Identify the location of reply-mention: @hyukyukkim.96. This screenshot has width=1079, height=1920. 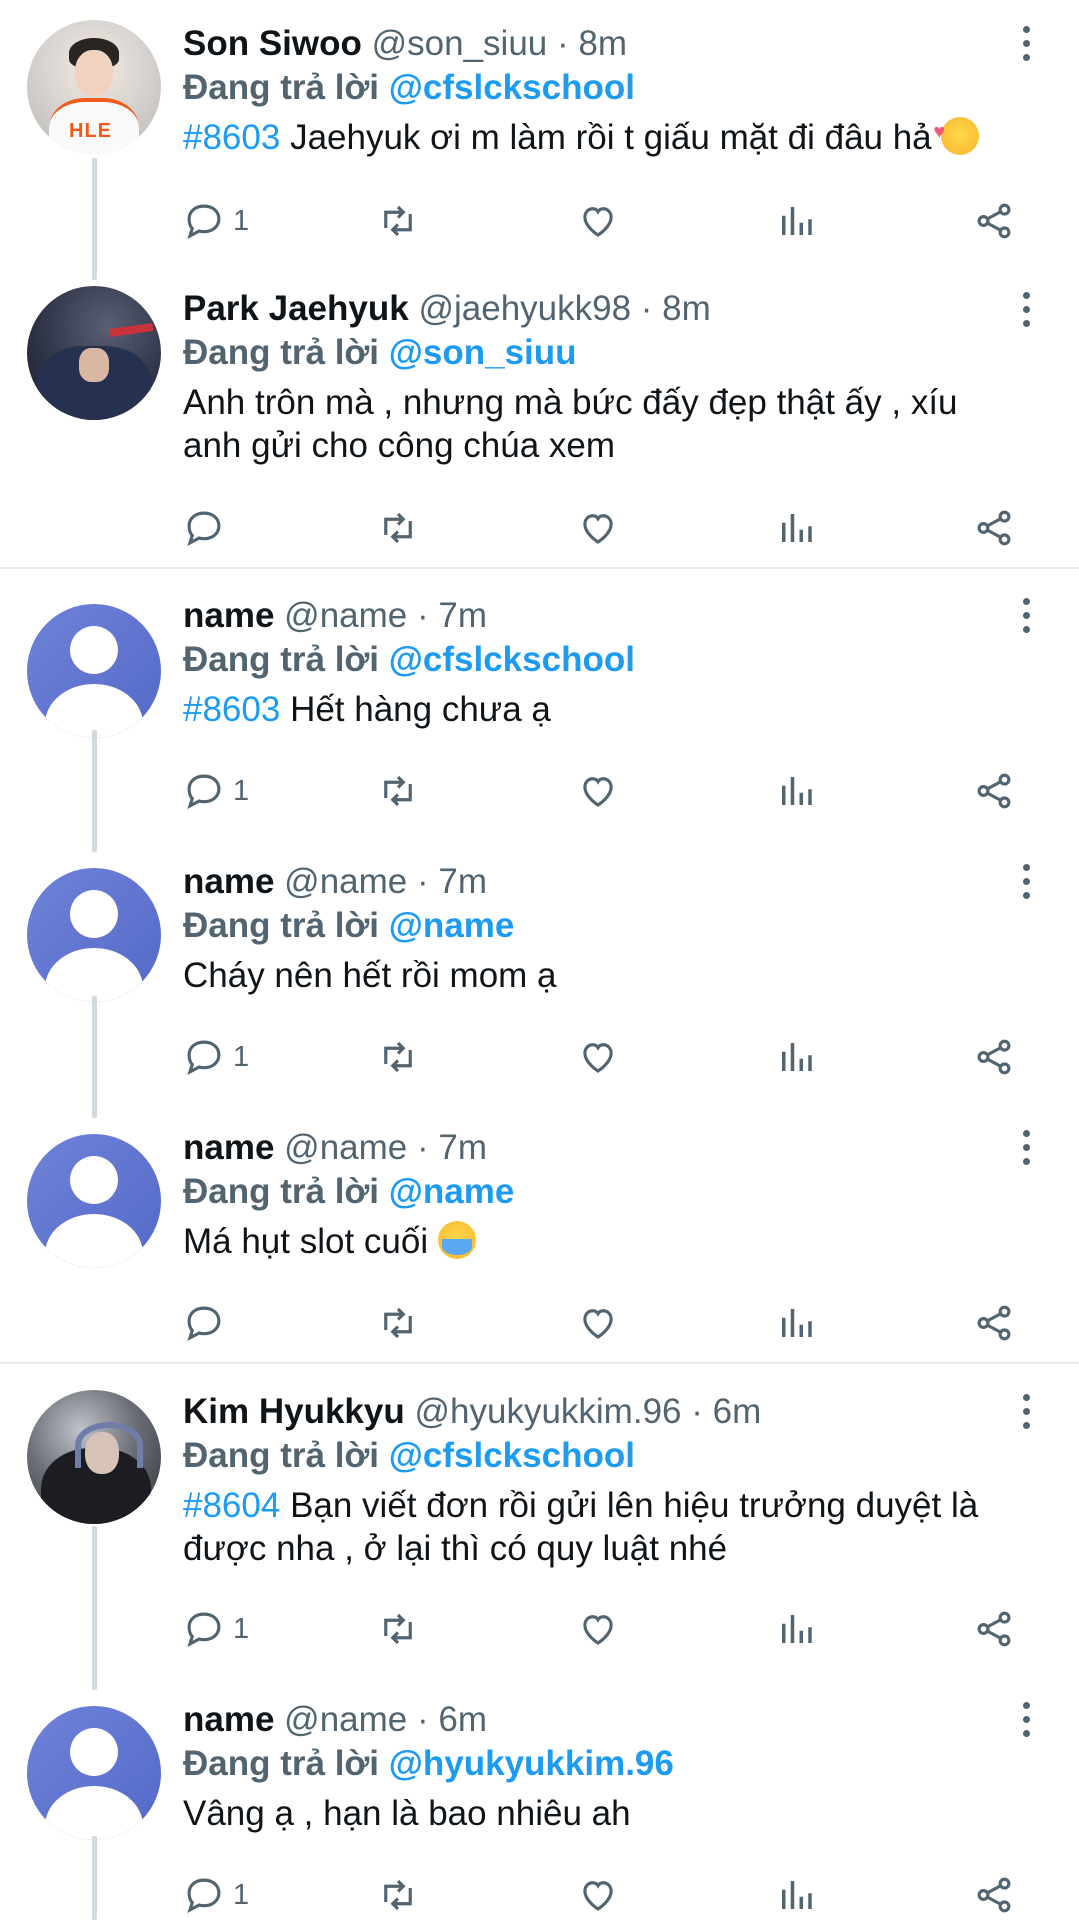
(531, 1763).